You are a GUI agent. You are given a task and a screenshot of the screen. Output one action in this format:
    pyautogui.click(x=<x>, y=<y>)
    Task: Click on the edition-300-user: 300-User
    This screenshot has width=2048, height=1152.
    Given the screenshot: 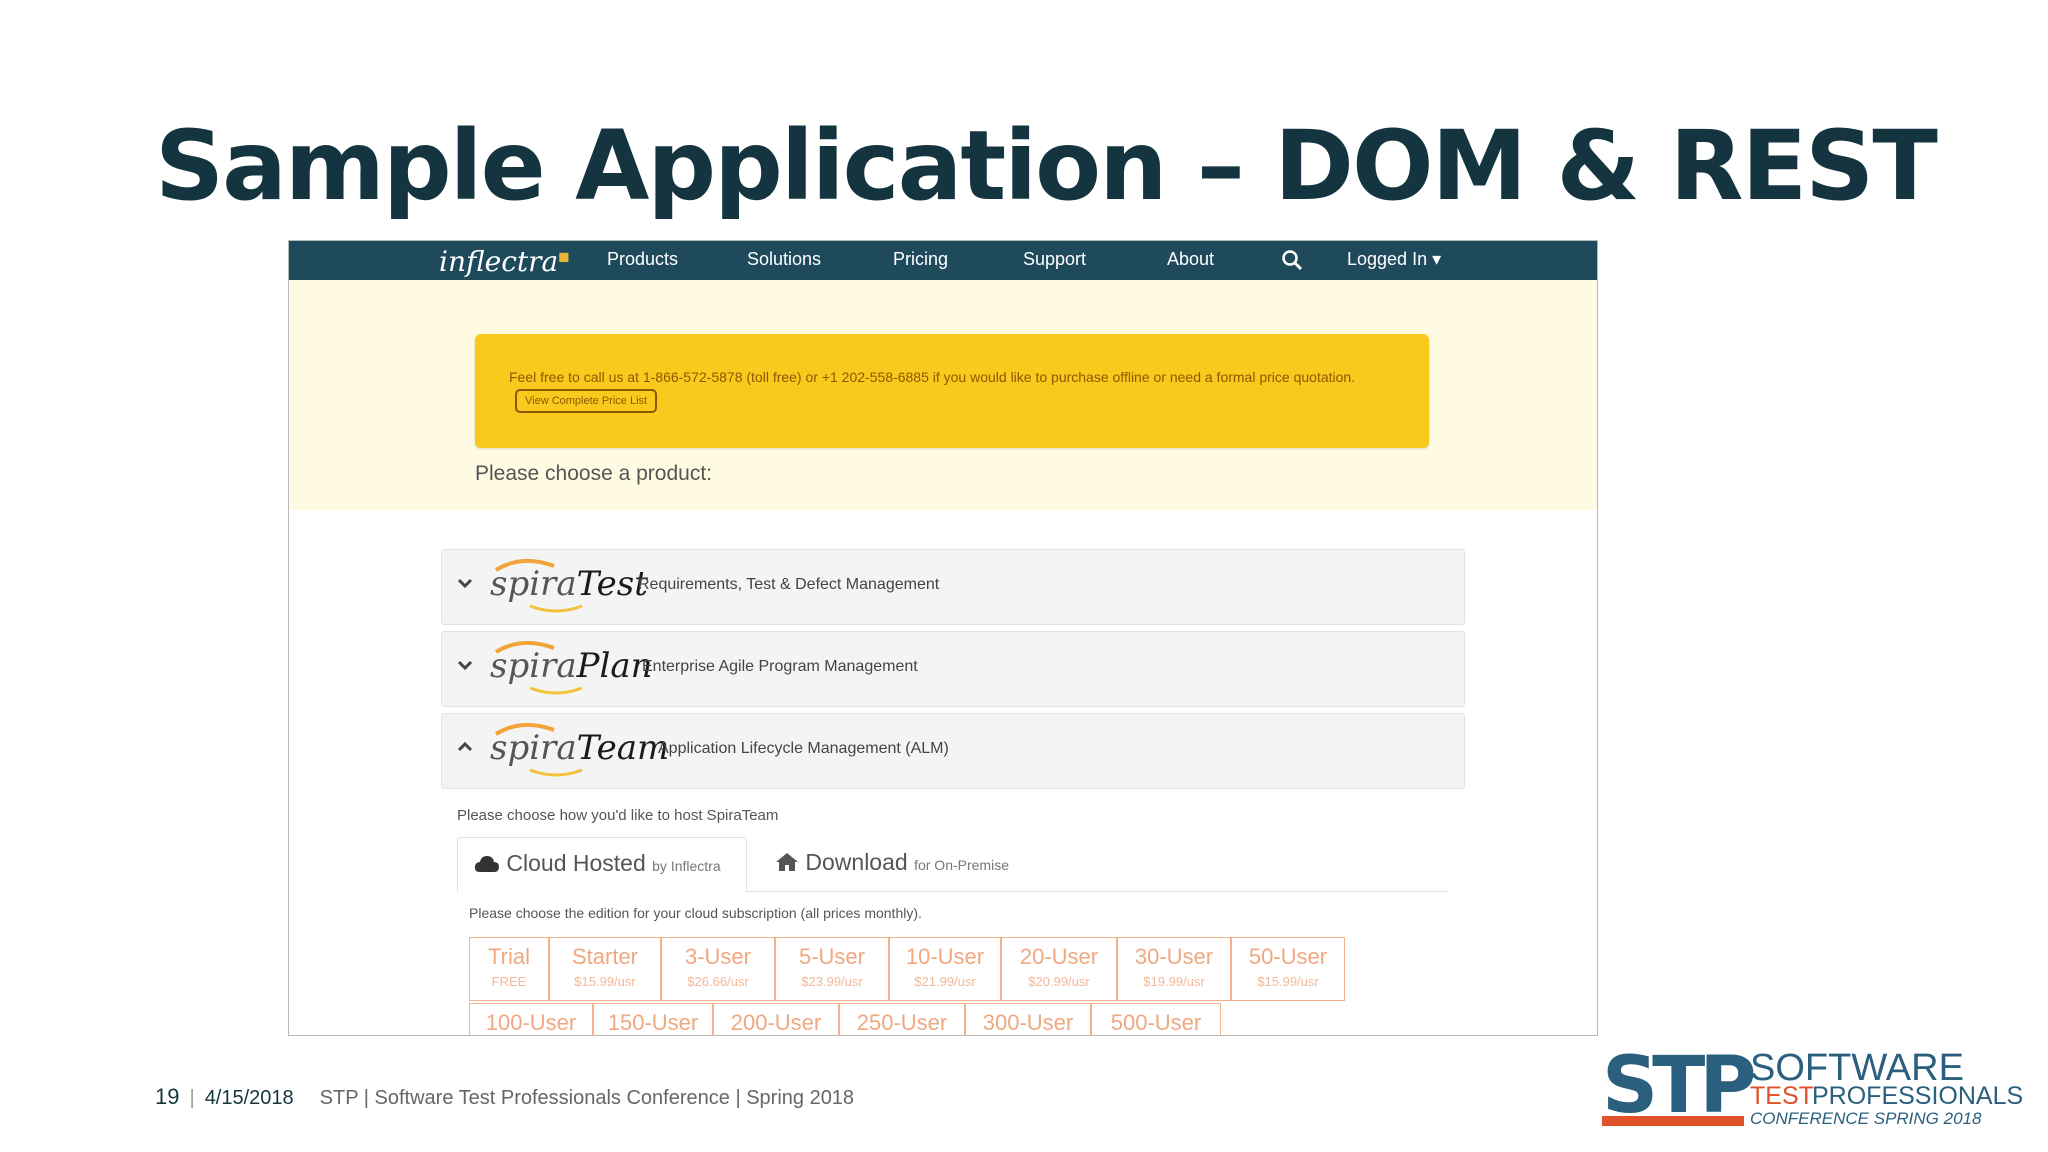 What is the action you would take?
    pyautogui.click(x=1028, y=1019)
    